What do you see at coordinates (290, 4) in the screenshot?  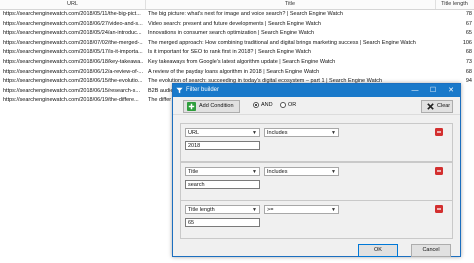 I see `column-header-title: Title` at bounding box center [290, 4].